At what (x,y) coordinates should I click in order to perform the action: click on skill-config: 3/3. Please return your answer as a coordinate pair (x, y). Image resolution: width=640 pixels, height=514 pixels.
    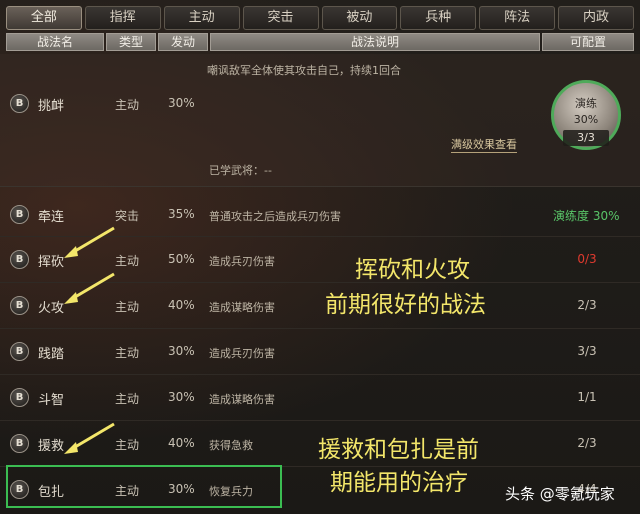
    Looking at the image, I should click on (587, 351).